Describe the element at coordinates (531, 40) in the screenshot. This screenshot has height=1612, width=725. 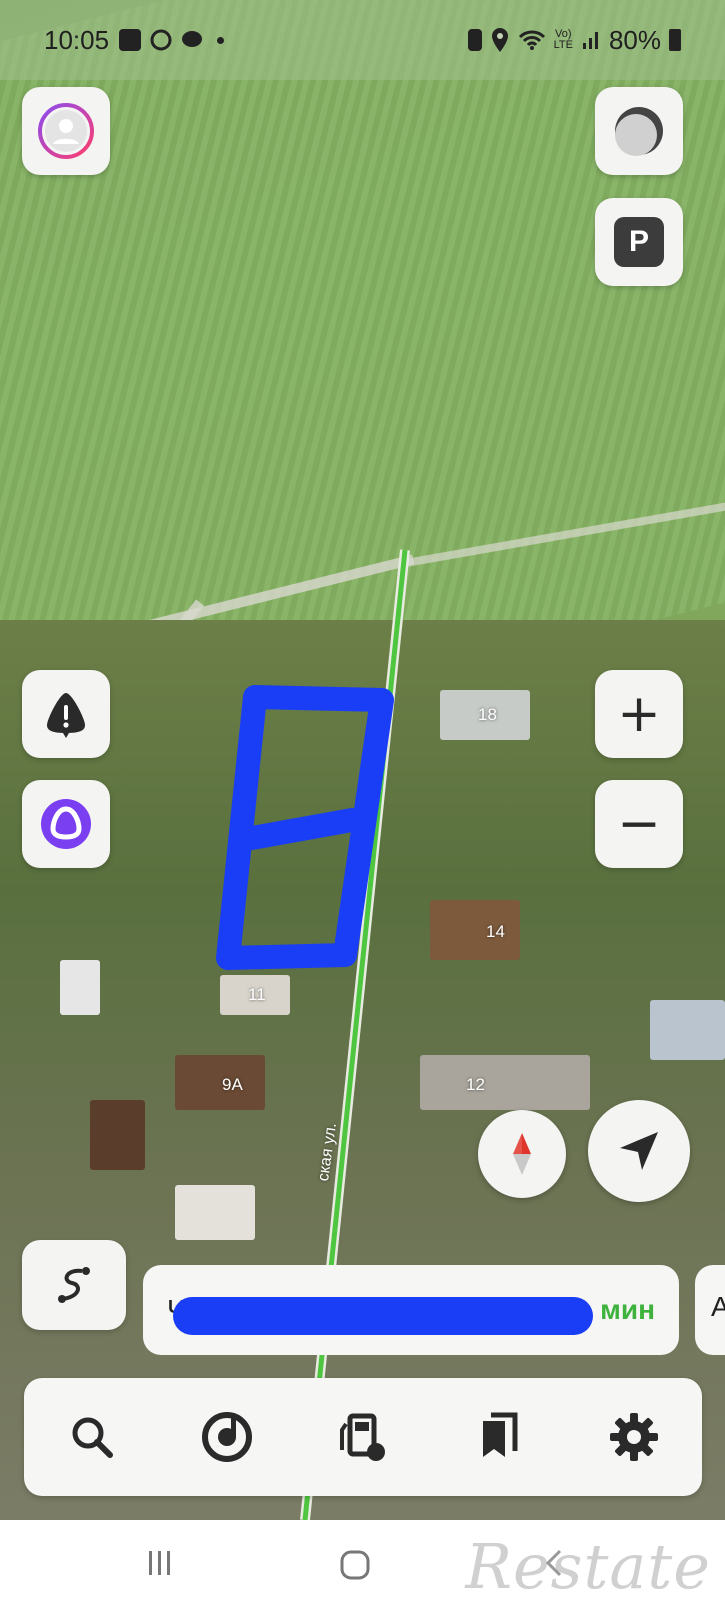
I see `wifi-icon` at that location.